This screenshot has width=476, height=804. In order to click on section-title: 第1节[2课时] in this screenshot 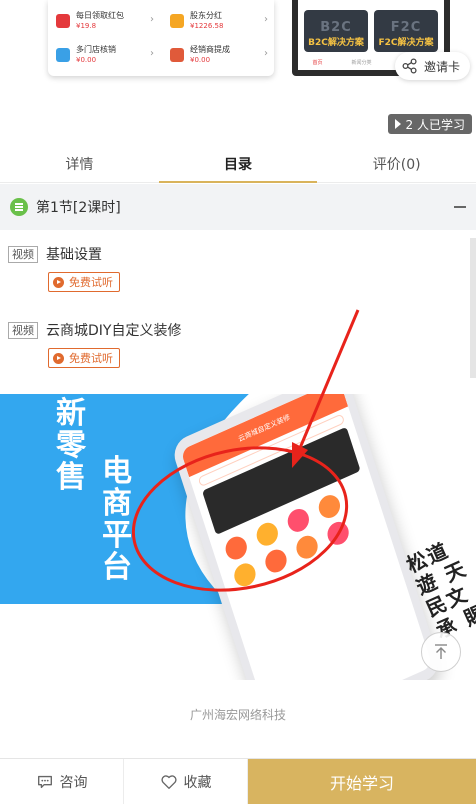, I will do `click(78, 208)`.